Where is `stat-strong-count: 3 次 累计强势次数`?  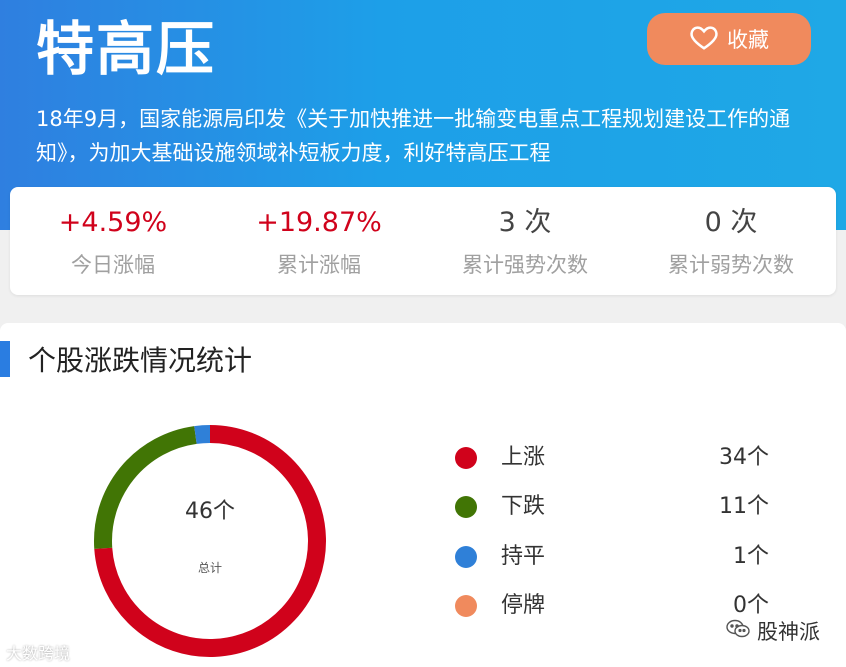
stat-strong-count: 3 次 累计强势次数 is located at coordinates (525, 233).